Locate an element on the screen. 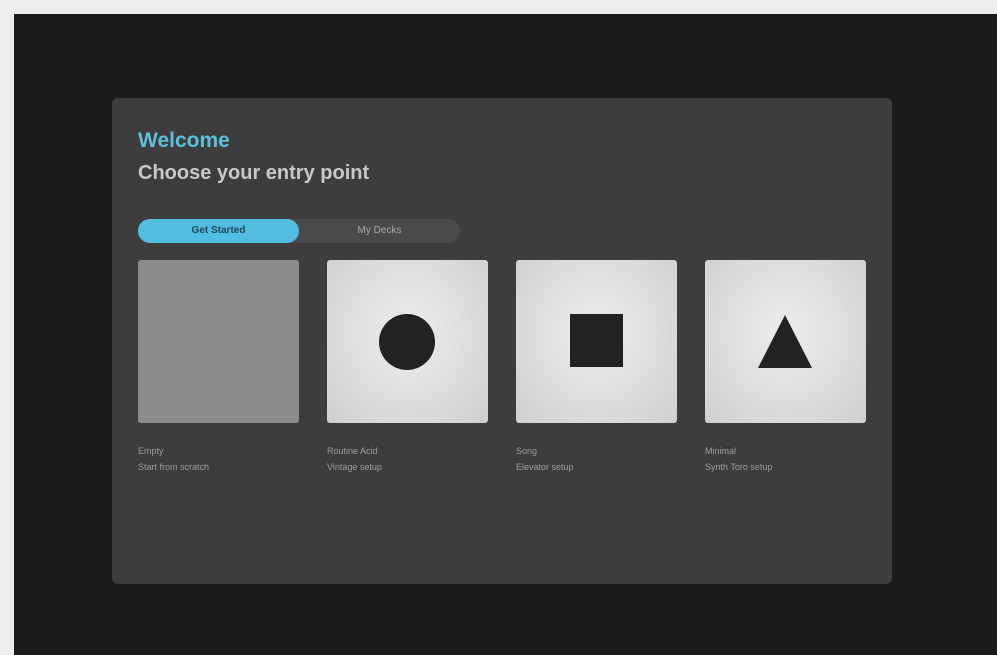 The height and width of the screenshot is (655, 997). card-title: Empty is located at coordinates (151, 451).